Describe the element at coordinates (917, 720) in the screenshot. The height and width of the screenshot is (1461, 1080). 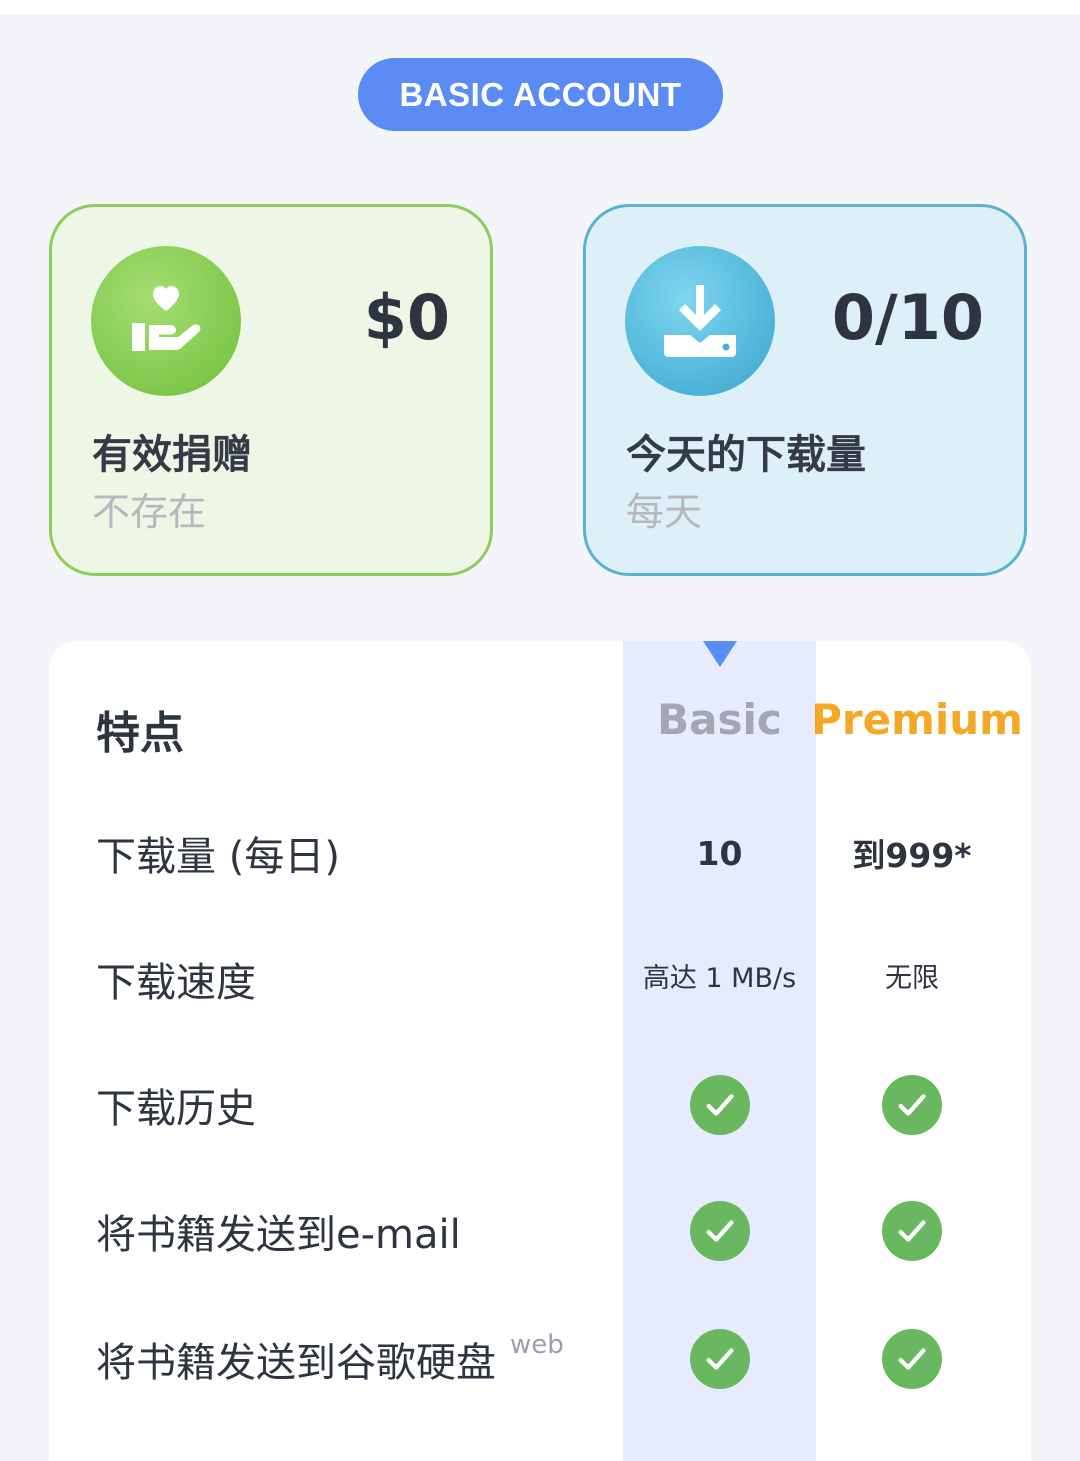
I see `premium-column-header: Premium` at that location.